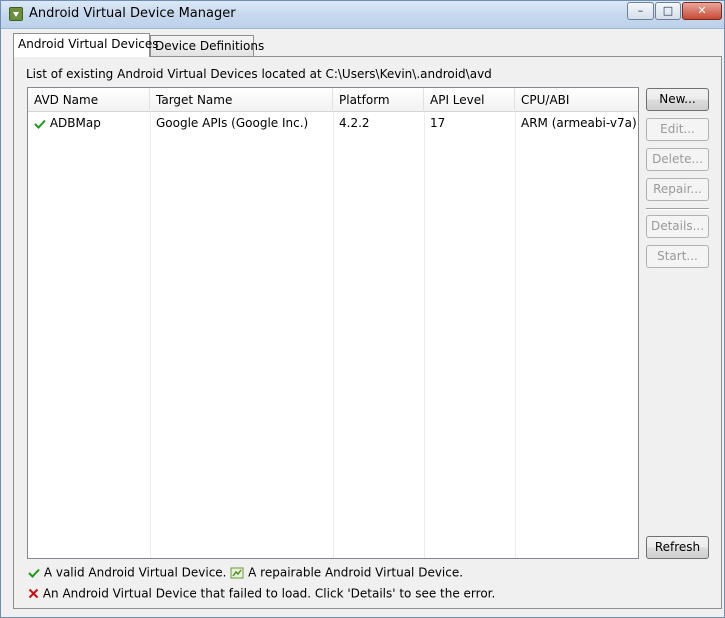 This screenshot has width=725, height=618. Describe the element at coordinates (354, 123) in the screenshot. I see `cell-platform: 4.2.2` at that location.